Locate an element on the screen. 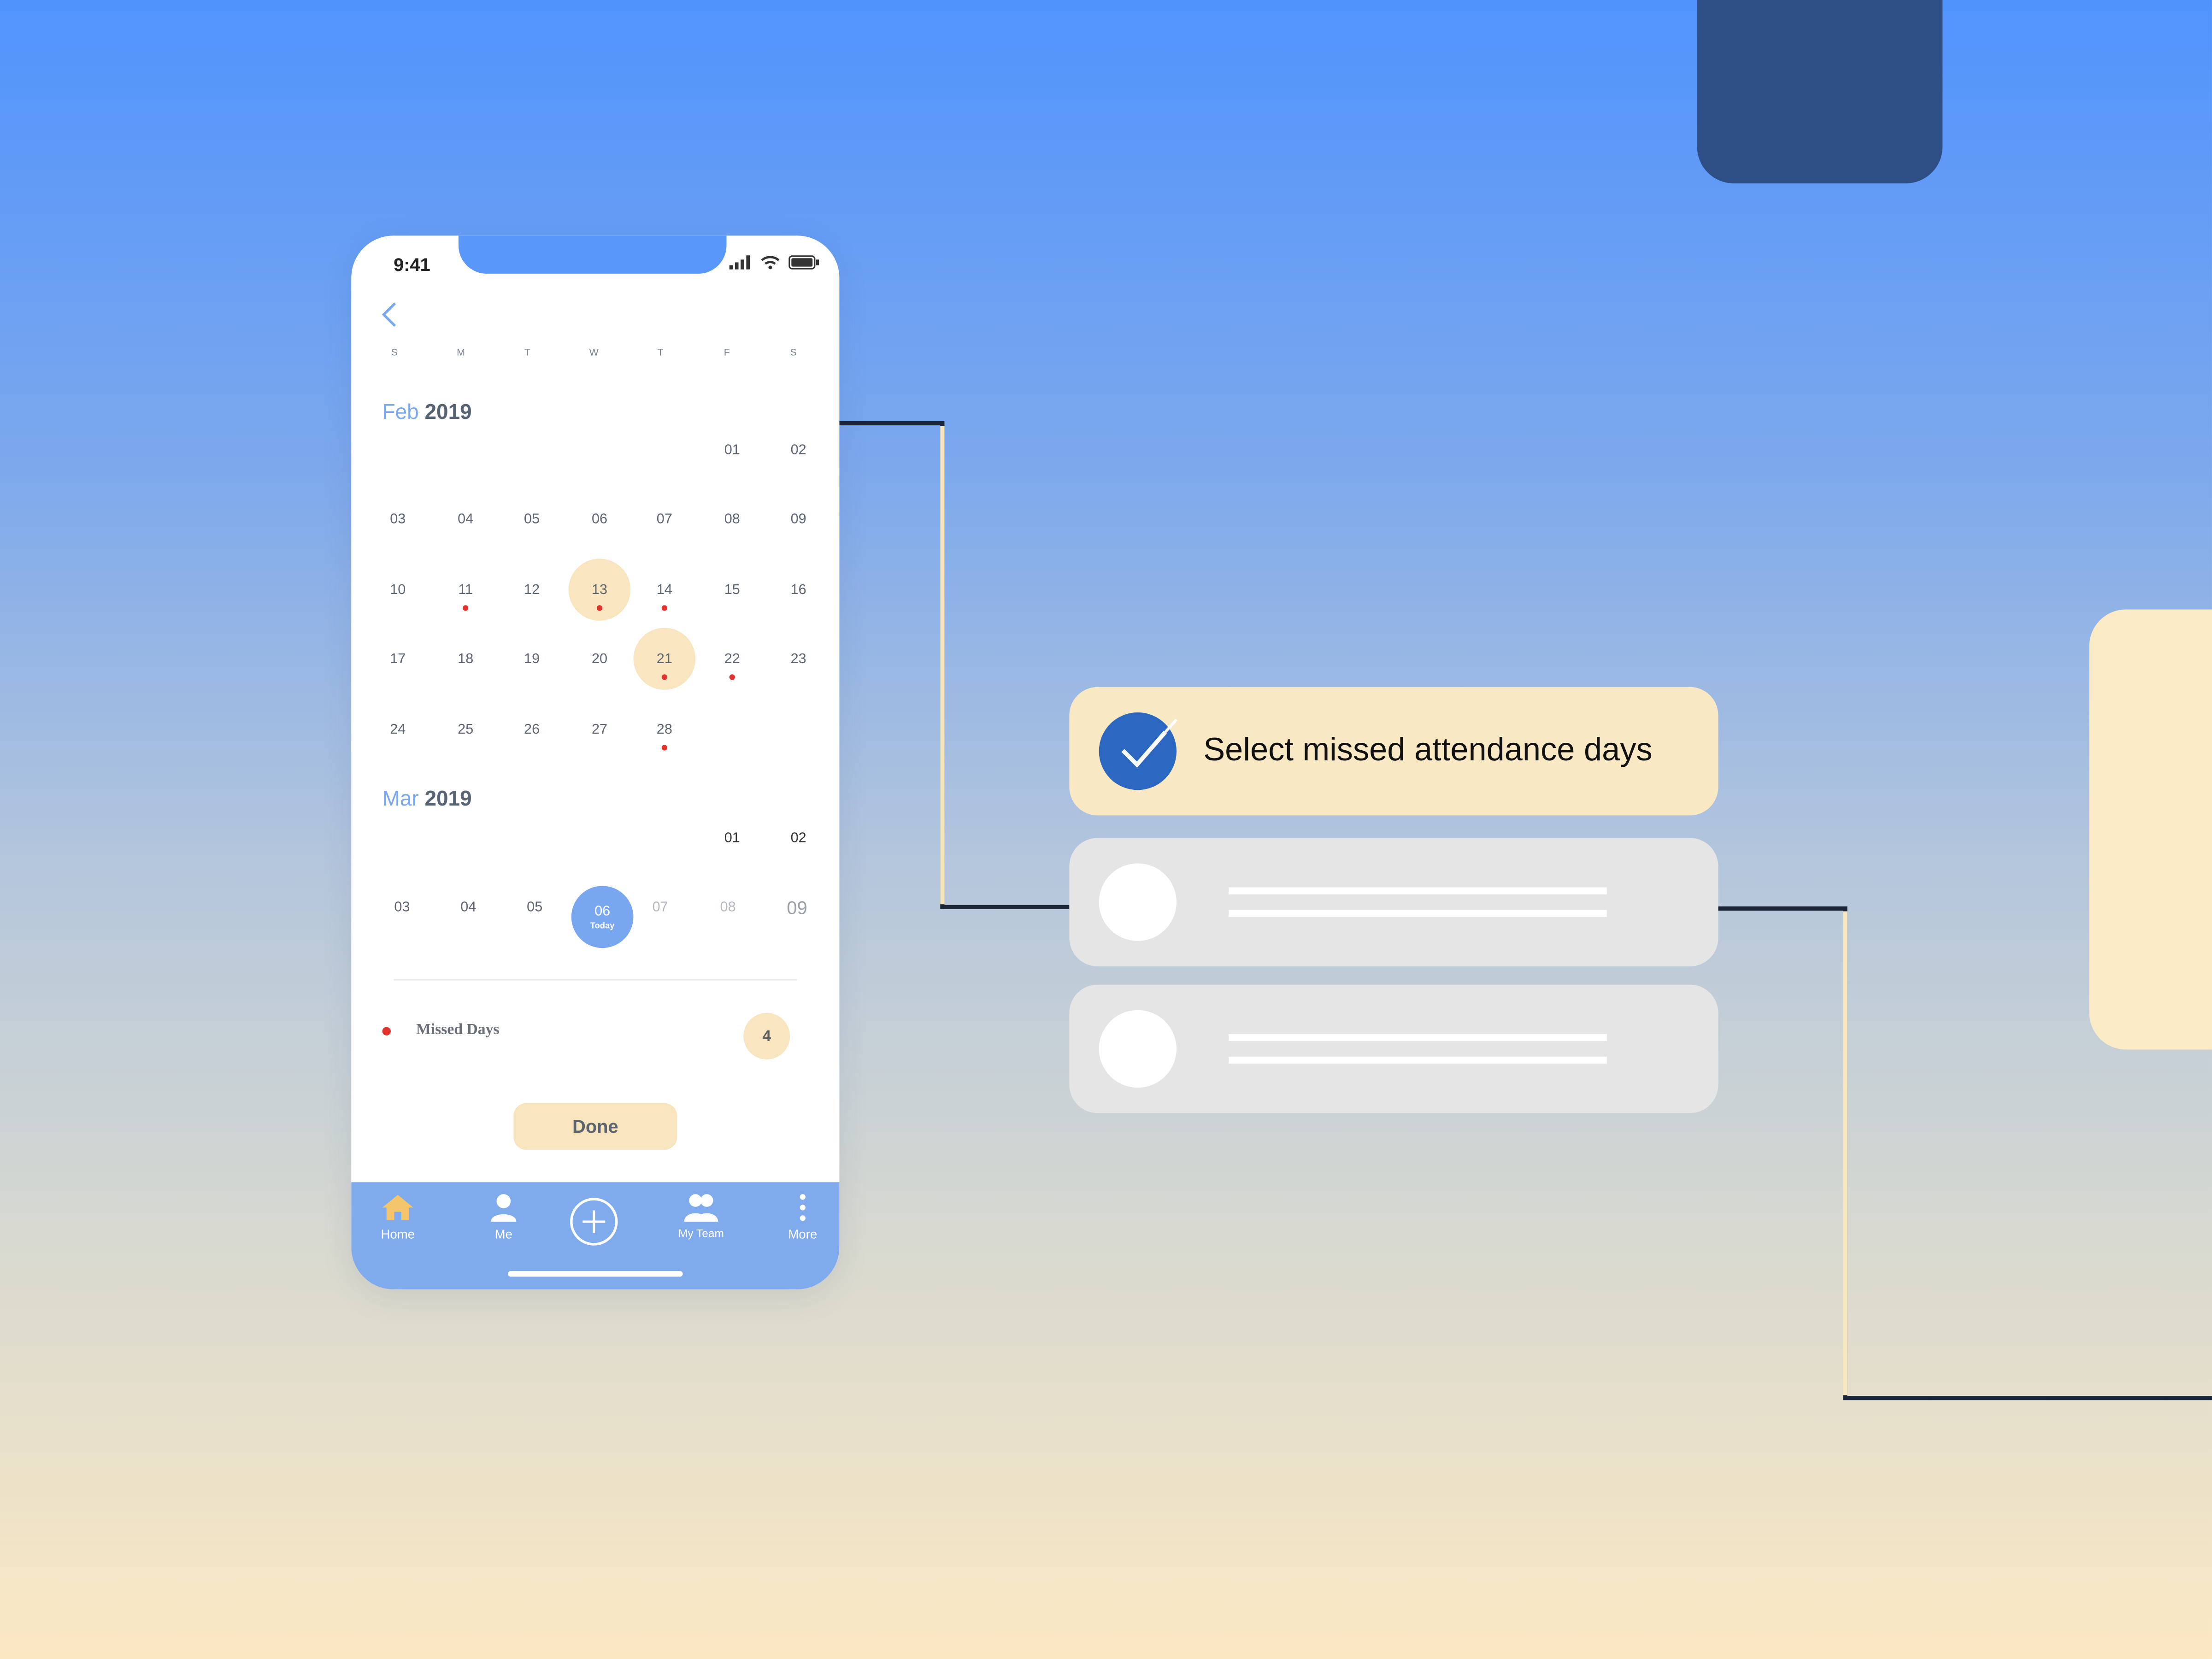 The image size is (2212, 1659). day-number: 21 is located at coordinates (664, 659).